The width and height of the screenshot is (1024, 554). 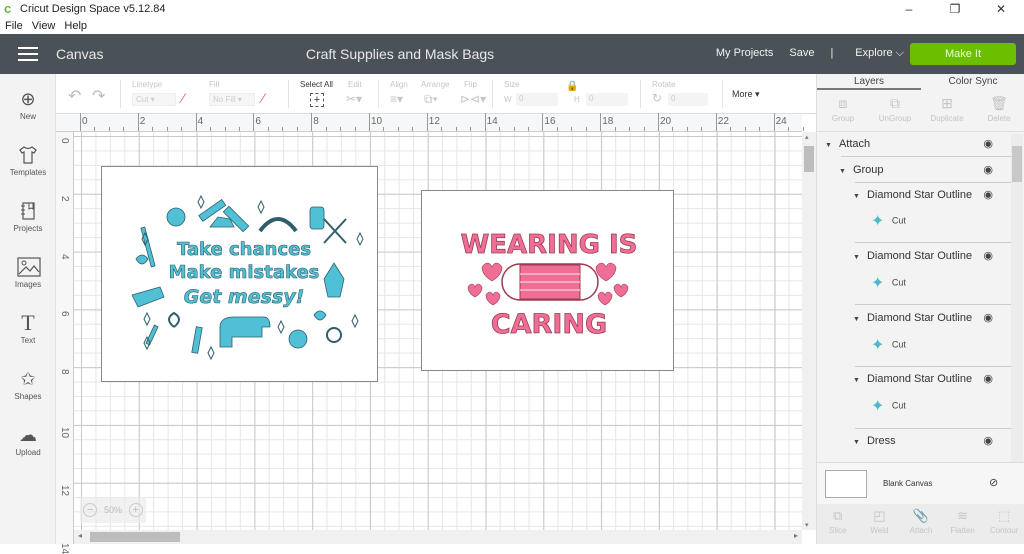 I want to click on slice-button: ⧉ Slice, so click(x=838, y=524).